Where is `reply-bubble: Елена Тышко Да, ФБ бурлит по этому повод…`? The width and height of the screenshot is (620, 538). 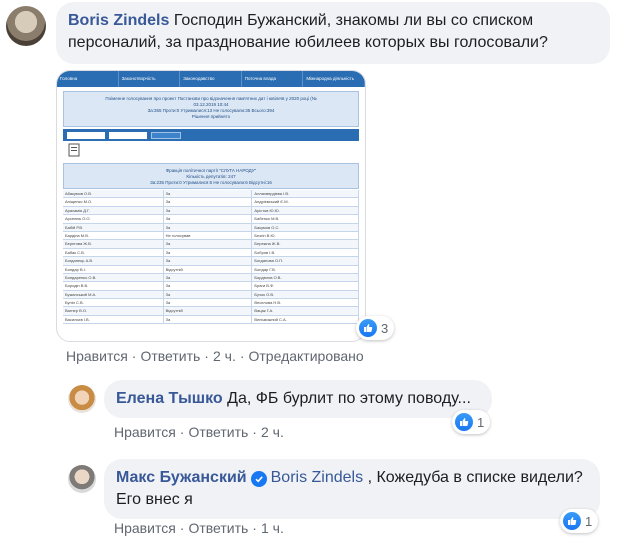
reply-bubble: Елена Тышко Да, ФБ бурлит по этому повод… is located at coordinates (298, 399).